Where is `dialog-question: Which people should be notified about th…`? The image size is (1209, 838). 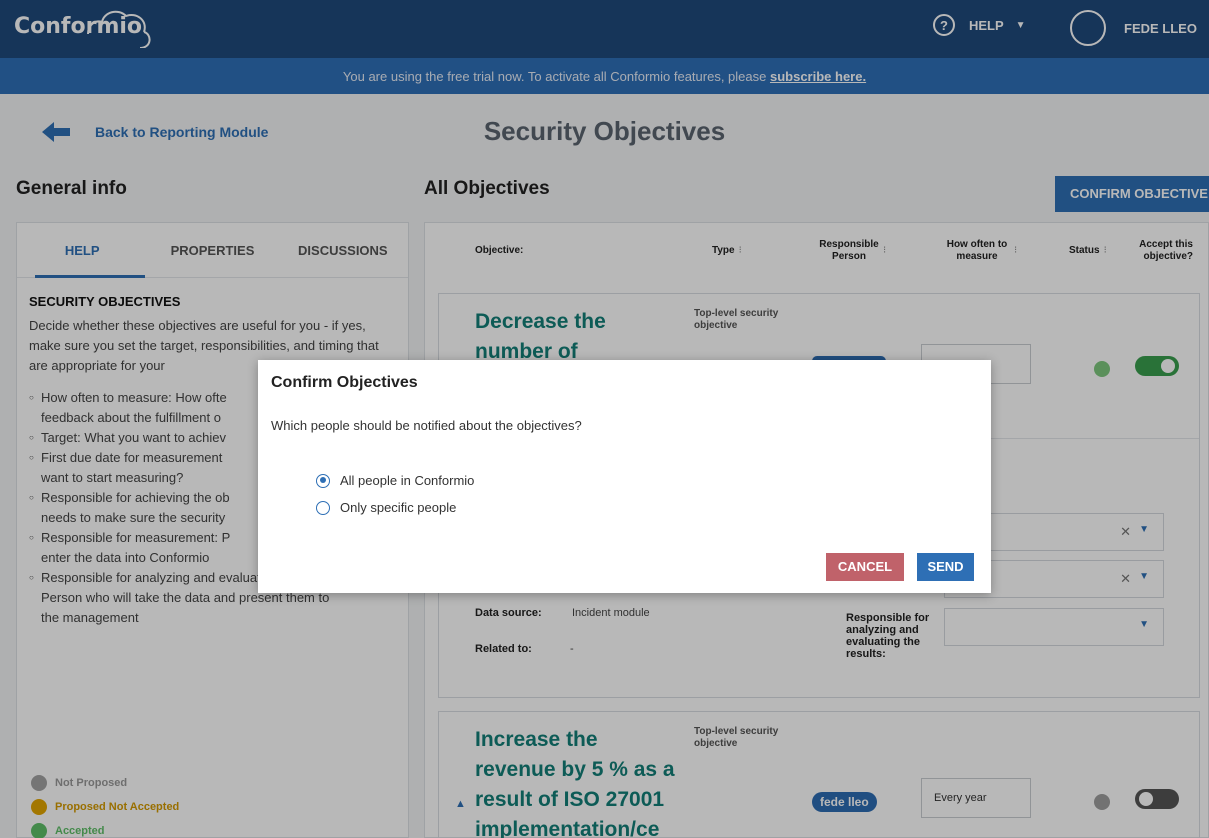 dialog-question: Which people should be notified about th… is located at coordinates (426, 425).